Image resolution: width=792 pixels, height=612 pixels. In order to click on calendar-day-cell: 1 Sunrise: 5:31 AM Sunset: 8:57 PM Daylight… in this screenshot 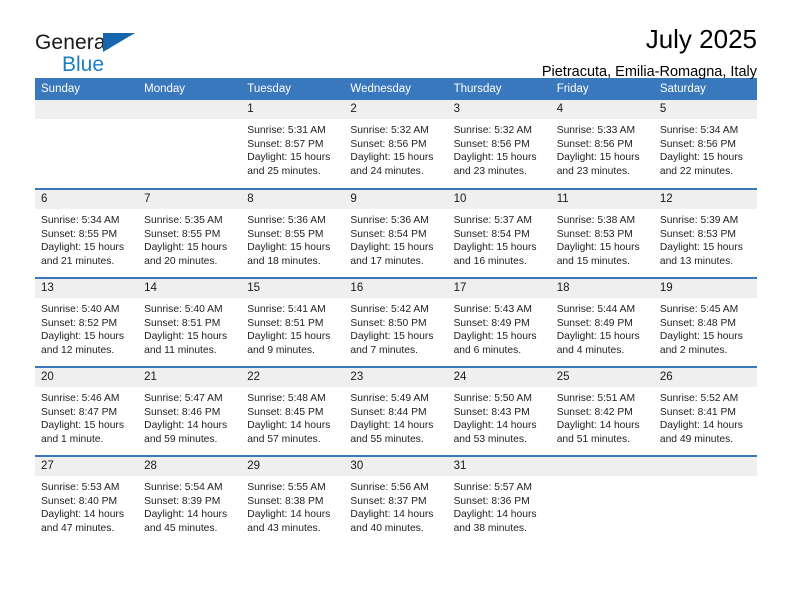, I will do `click(293, 144)`.